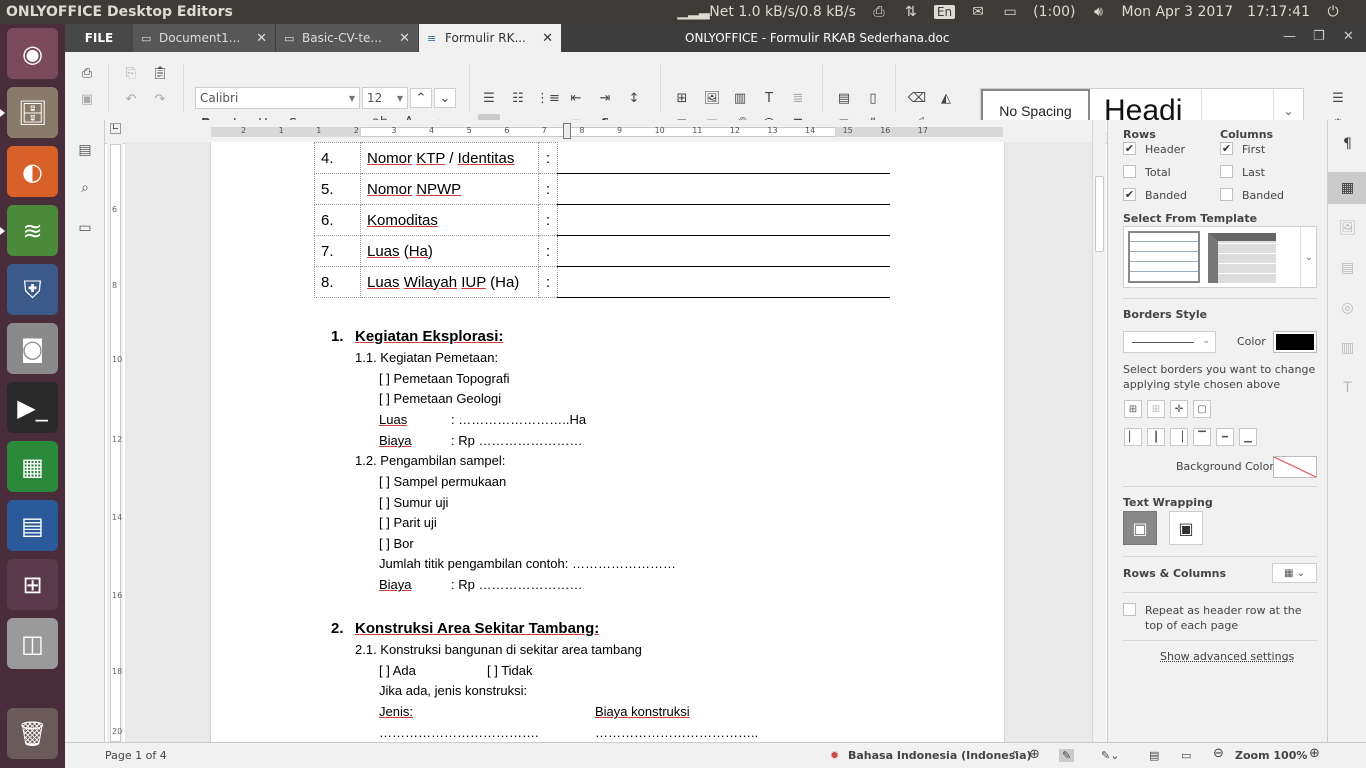 This screenshot has width=1366, height=768. I want to click on row-number: 4., so click(337, 158).